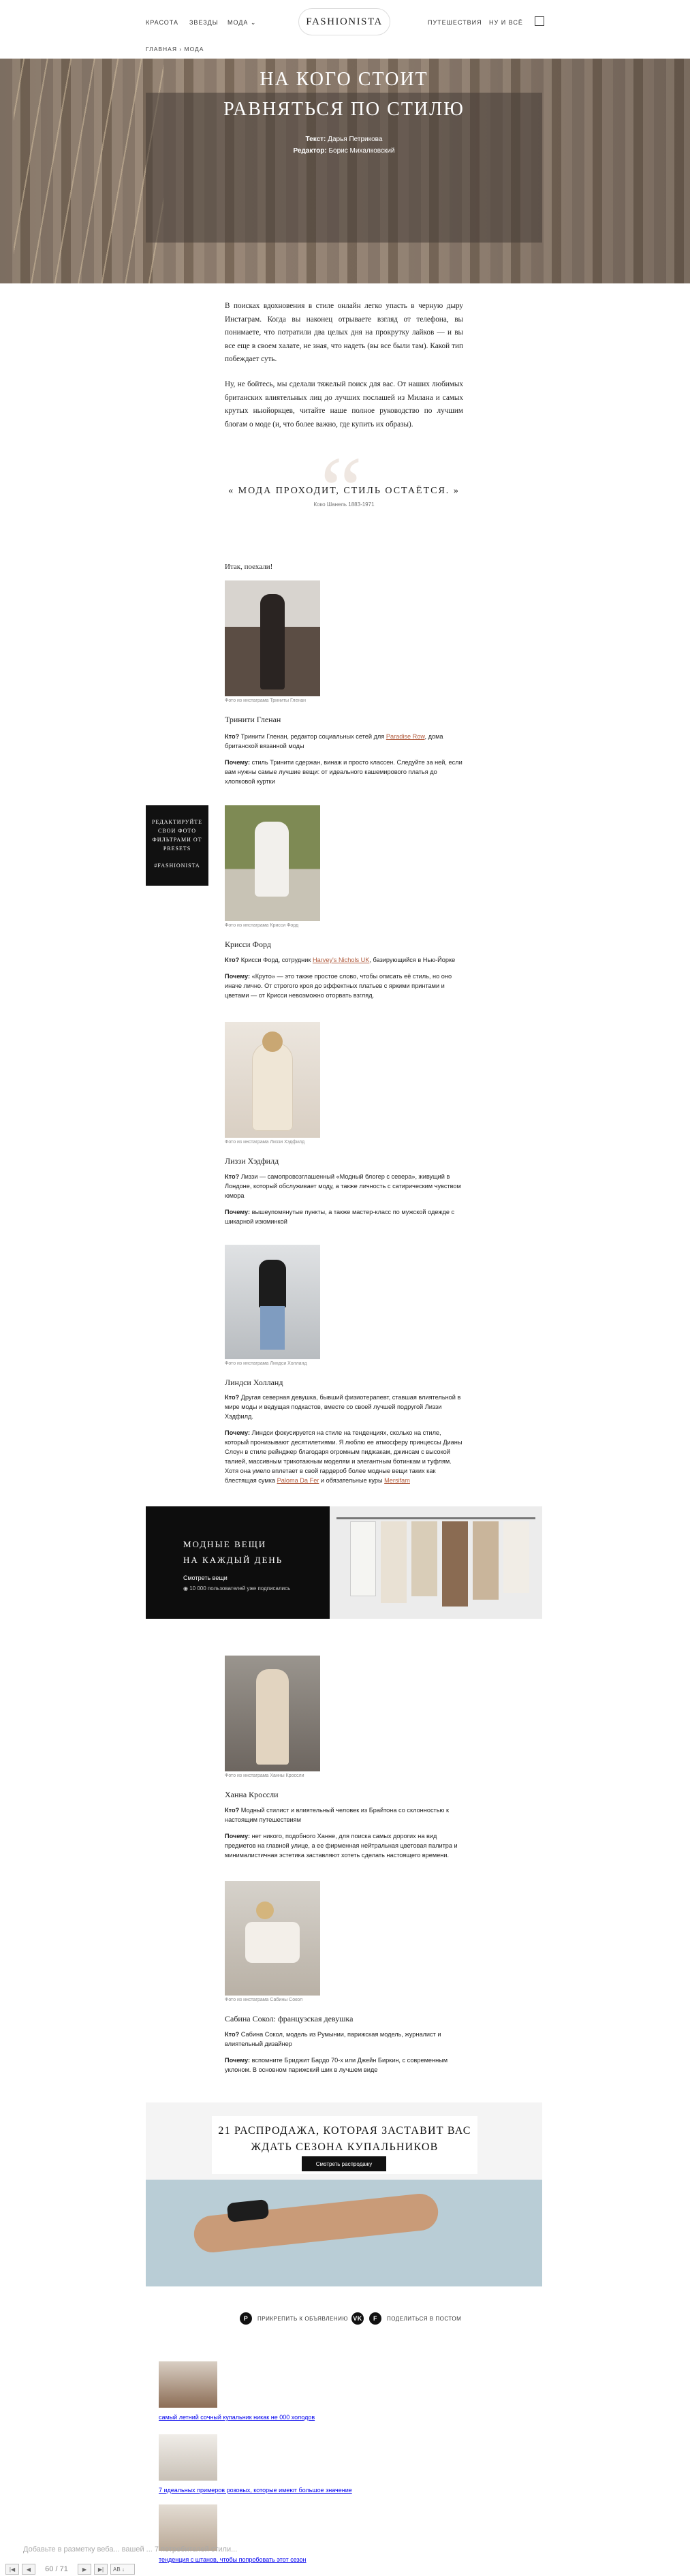 The image size is (690, 2576). I want to click on profile-link: Paradise Row, so click(406, 736).